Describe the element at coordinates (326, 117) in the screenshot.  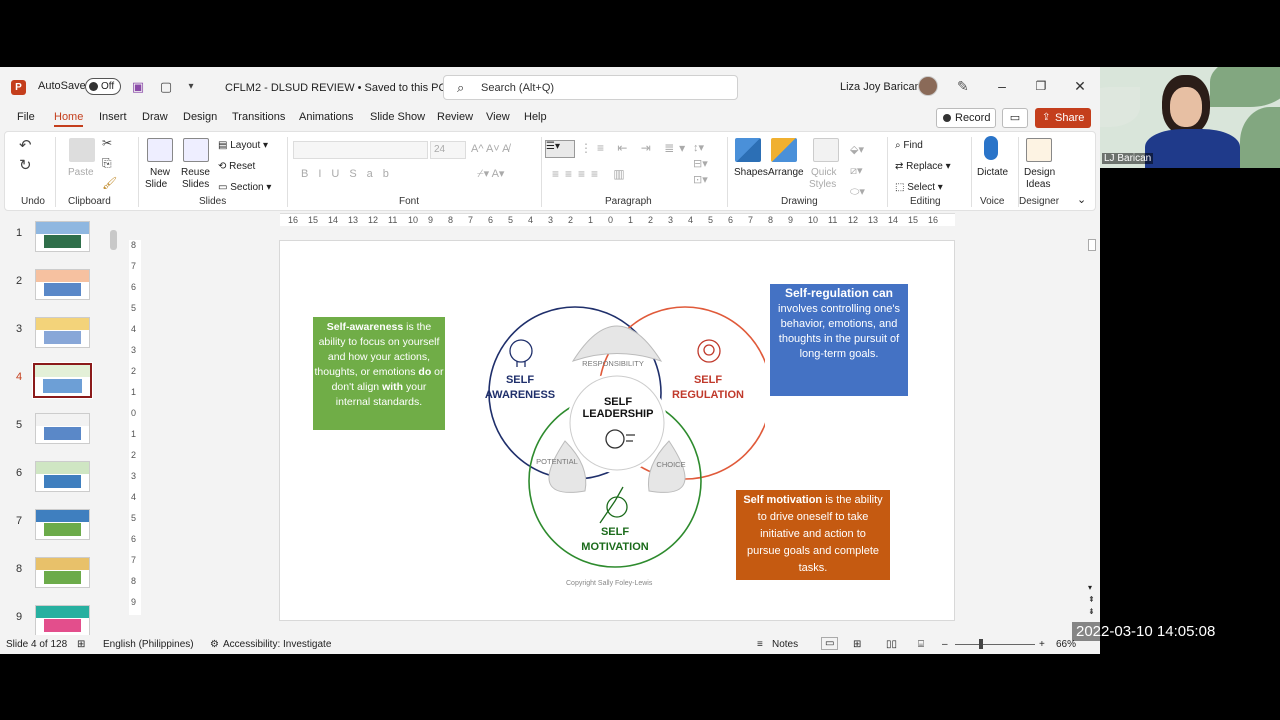
I see `menu-animations: Animations` at that location.